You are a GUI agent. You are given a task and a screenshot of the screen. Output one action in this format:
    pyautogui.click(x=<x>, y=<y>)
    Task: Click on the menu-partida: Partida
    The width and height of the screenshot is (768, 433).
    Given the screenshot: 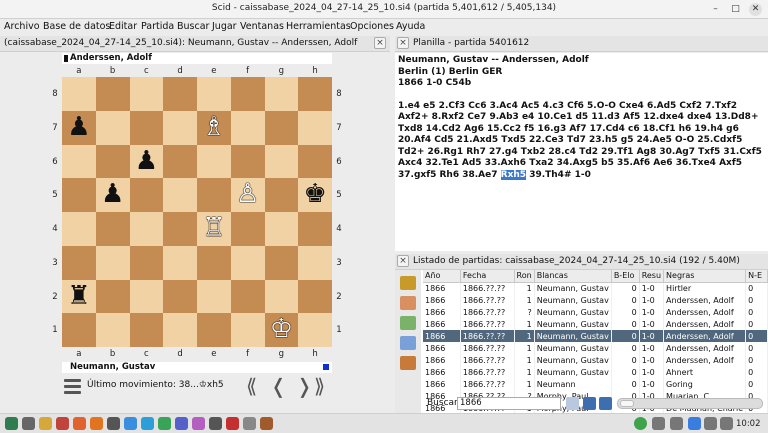 What is the action you would take?
    pyautogui.click(x=157, y=26)
    